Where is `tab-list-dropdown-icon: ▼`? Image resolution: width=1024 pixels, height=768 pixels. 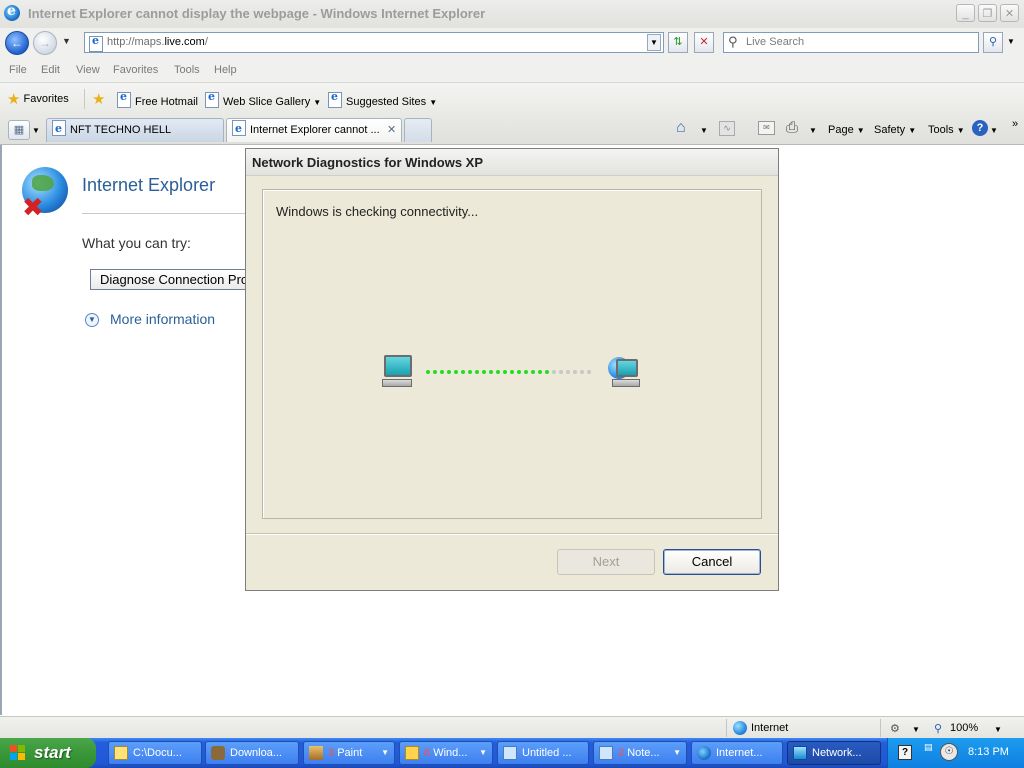 tab-list-dropdown-icon: ▼ is located at coordinates (36, 130).